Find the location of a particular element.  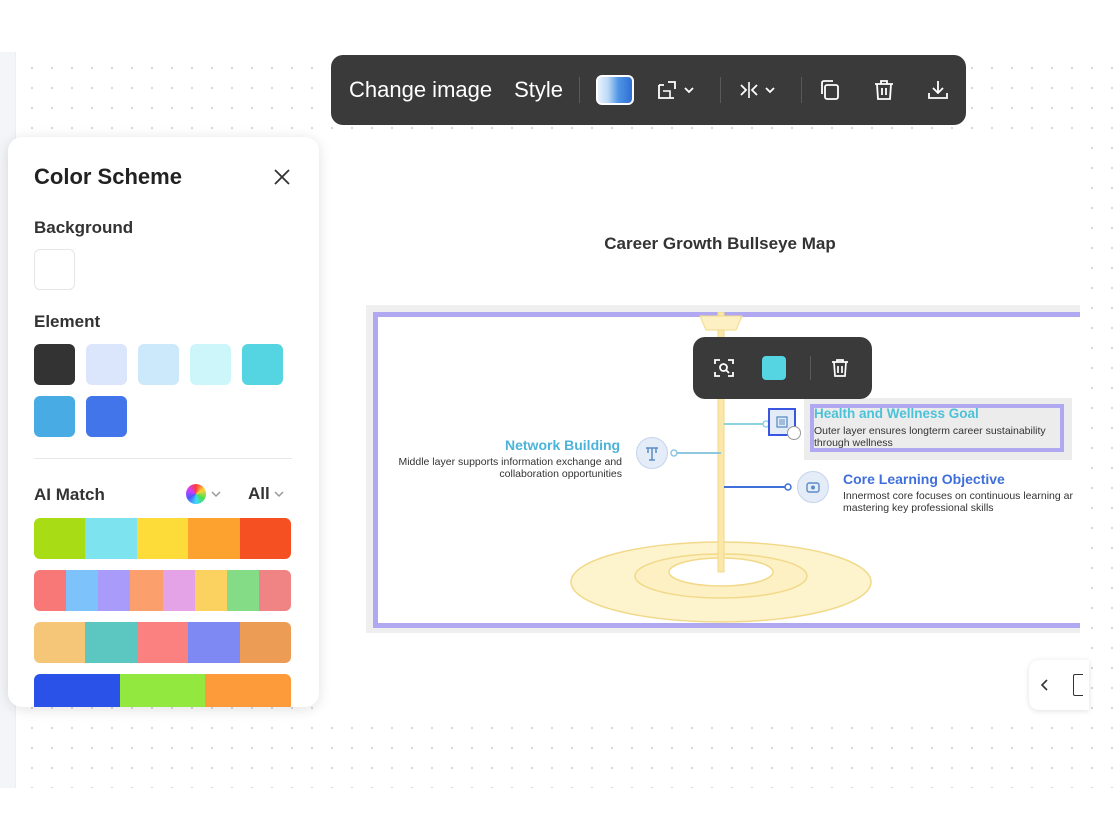

flip-icon is located at coordinates (757, 90).